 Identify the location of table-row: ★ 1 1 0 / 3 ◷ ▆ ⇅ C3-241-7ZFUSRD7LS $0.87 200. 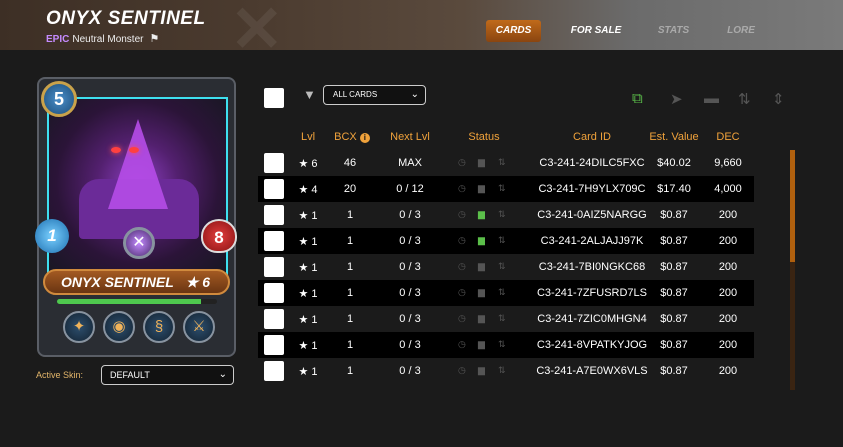
(506, 293).